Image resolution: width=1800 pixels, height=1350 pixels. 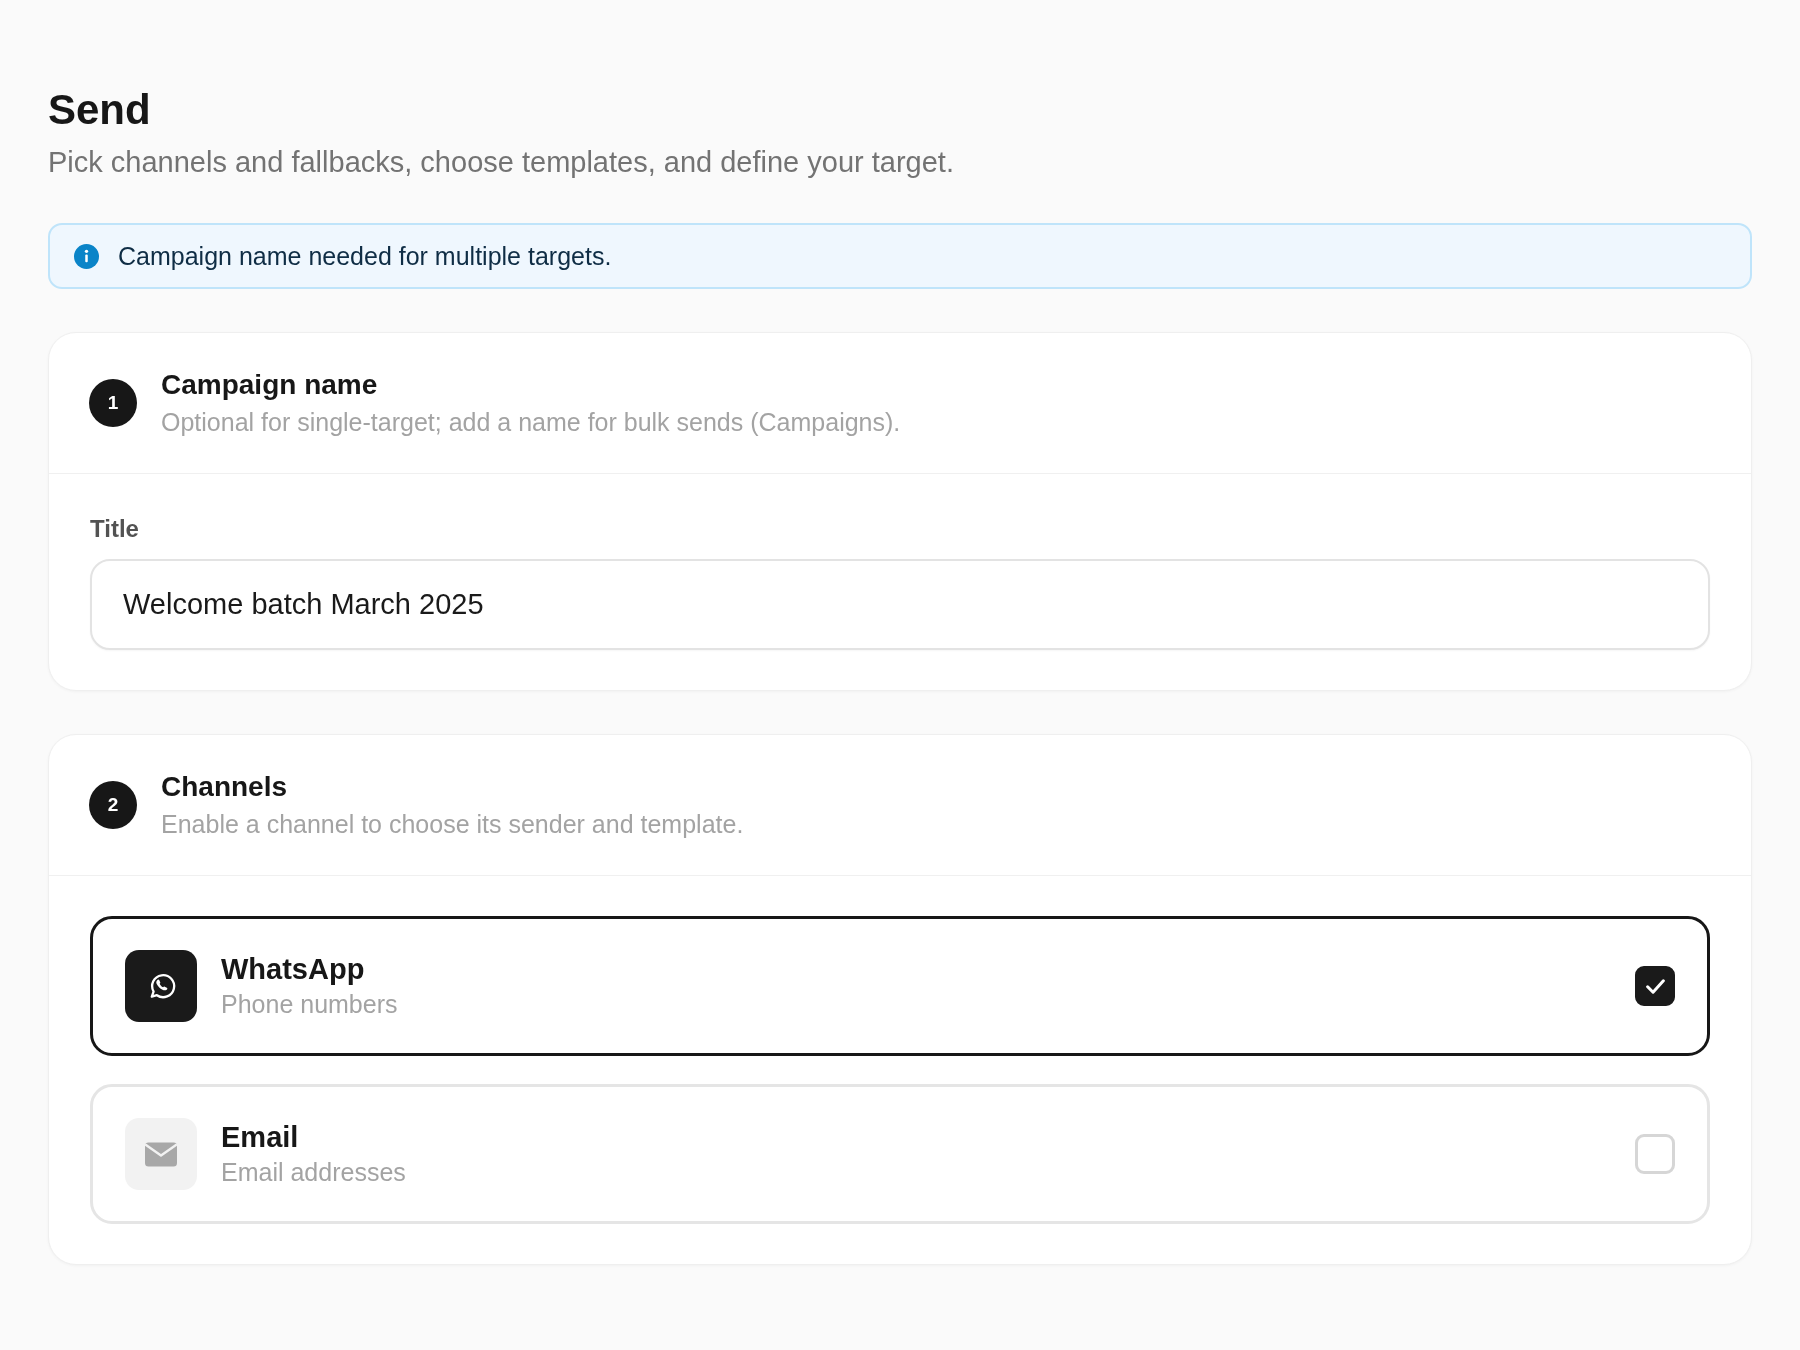 I want to click on check-icon, so click(x=1655, y=986).